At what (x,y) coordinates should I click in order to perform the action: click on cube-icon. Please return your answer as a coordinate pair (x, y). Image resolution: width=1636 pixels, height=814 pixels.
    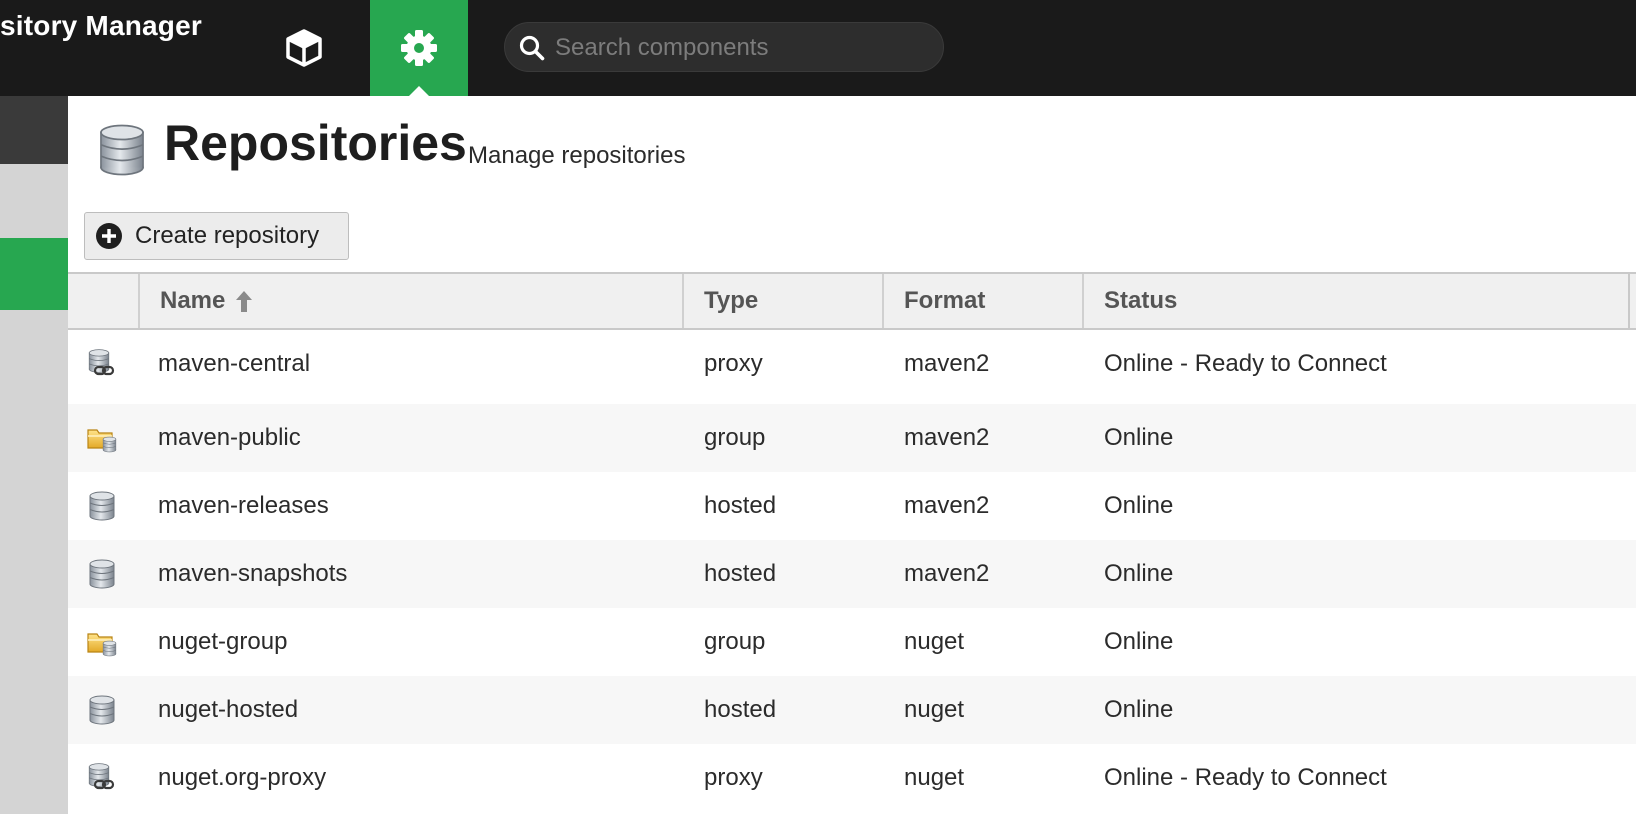
    Looking at the image, I should click on (304, 48).